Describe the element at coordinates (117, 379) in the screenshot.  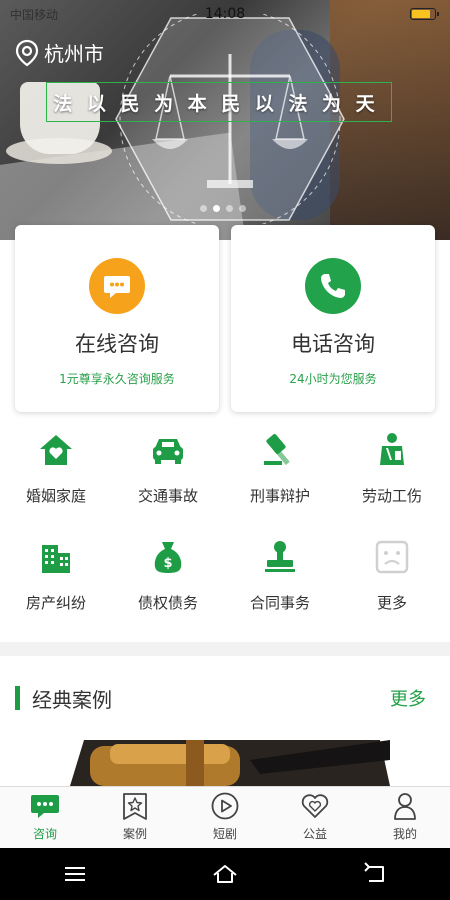
I see `online-consult-subtitle: 1元尊享永久咨询服务` at that location.